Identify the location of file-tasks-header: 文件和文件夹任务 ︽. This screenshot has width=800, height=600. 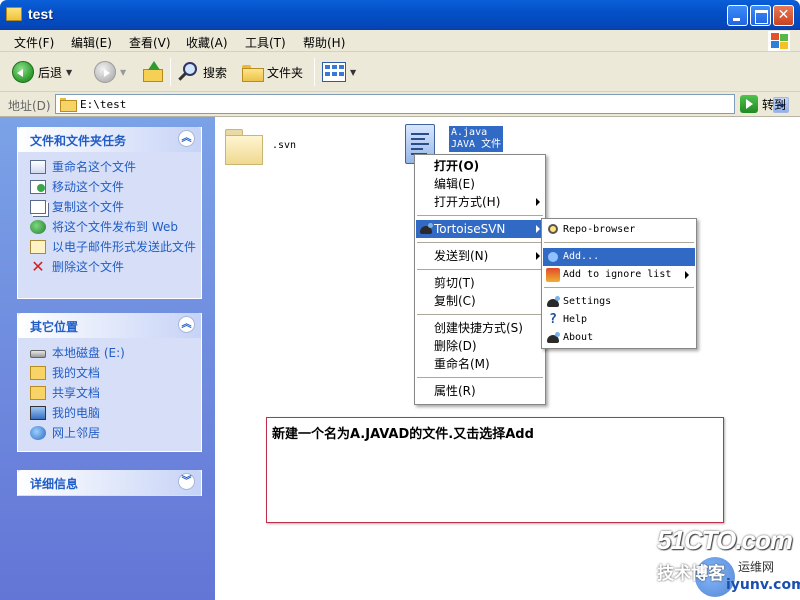
(109, 139).